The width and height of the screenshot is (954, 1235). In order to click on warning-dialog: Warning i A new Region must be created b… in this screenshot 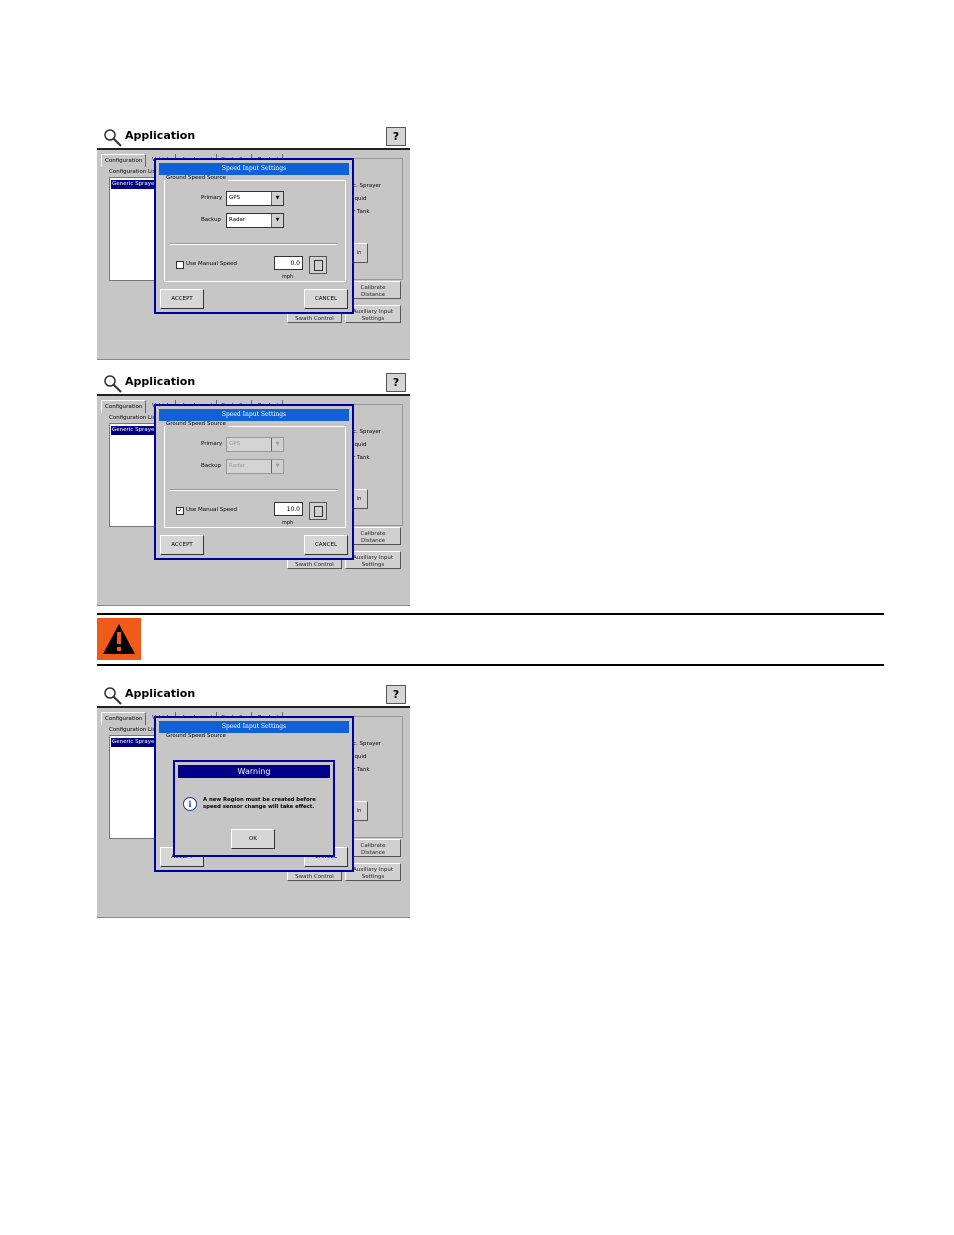, I will do `click(254, 808)`.